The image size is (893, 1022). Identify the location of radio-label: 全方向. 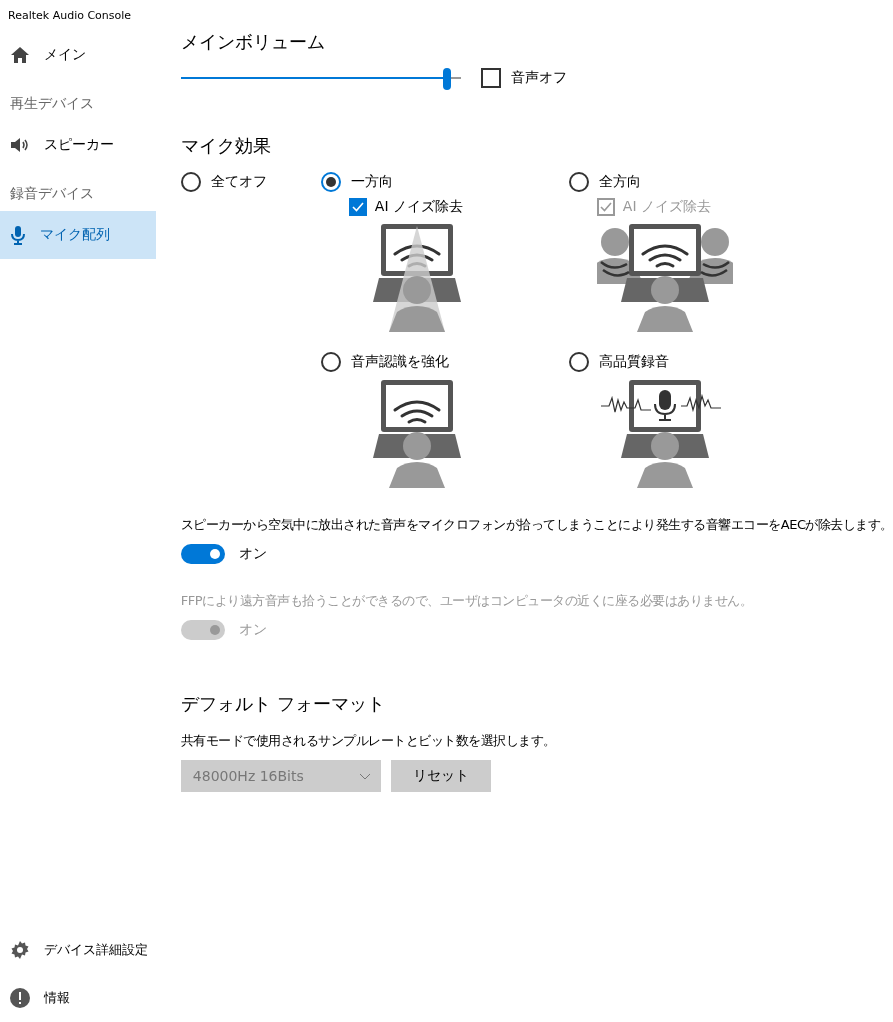
(619, 182).